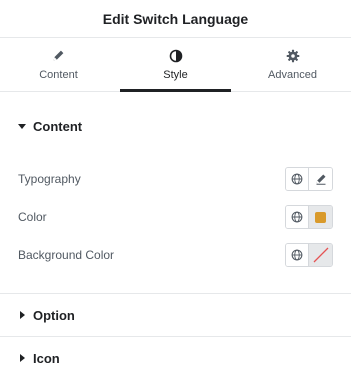  I want to click on icon-section-header: Icon, so click(175, 356).